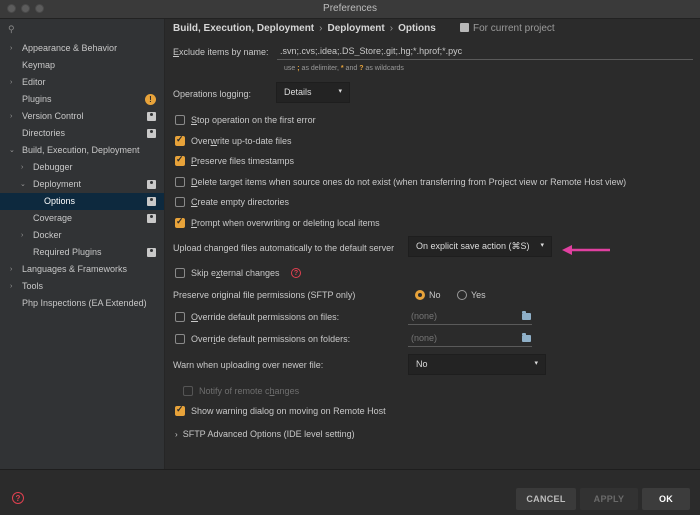  Describe the element at coordinates (435, 295) in the screenshot. I see `permissions-no-label: No` at that location.